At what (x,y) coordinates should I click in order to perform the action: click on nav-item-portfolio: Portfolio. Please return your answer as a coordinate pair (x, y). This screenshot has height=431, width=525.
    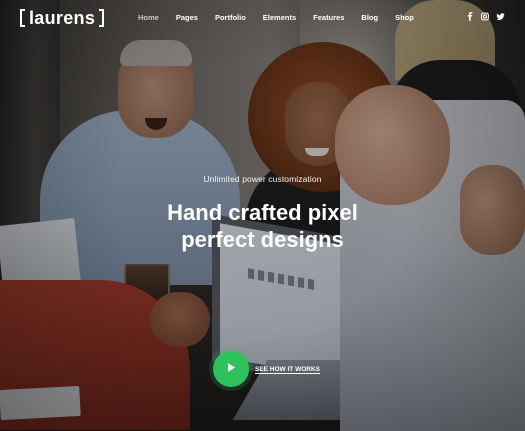
    Looking at the image, I should click on (230, 17).